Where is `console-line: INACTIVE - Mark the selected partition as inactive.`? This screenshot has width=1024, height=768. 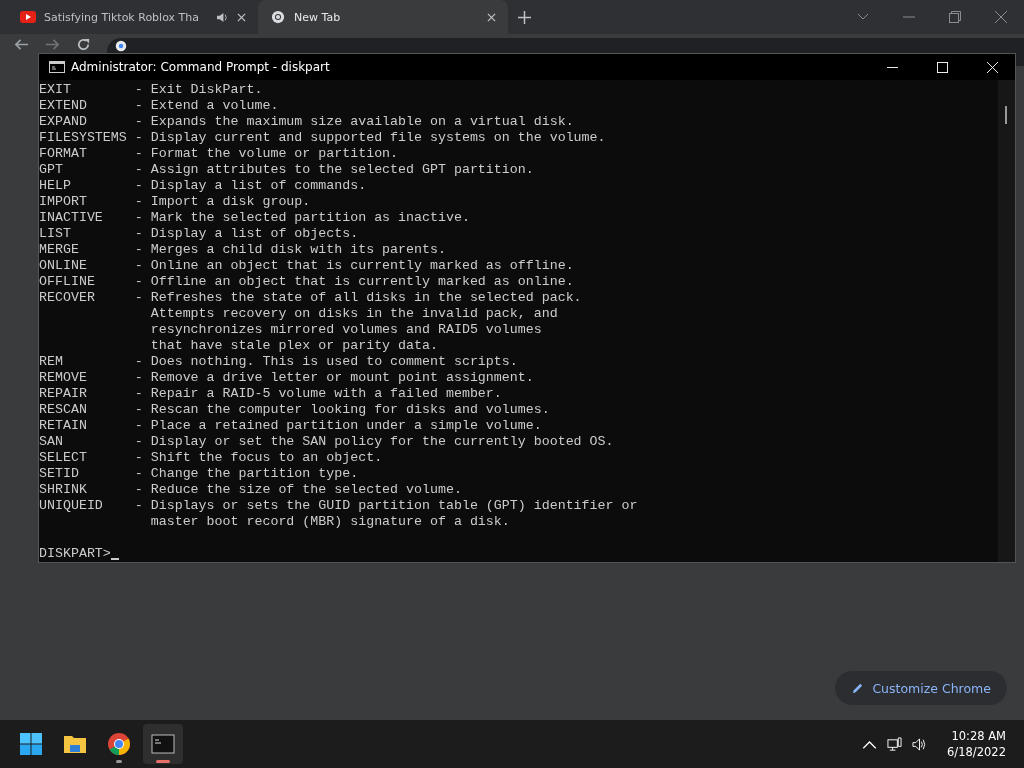
console-line: INACTIVE - Mark the selected partition as inactive. is located at coordinates (255, 218).